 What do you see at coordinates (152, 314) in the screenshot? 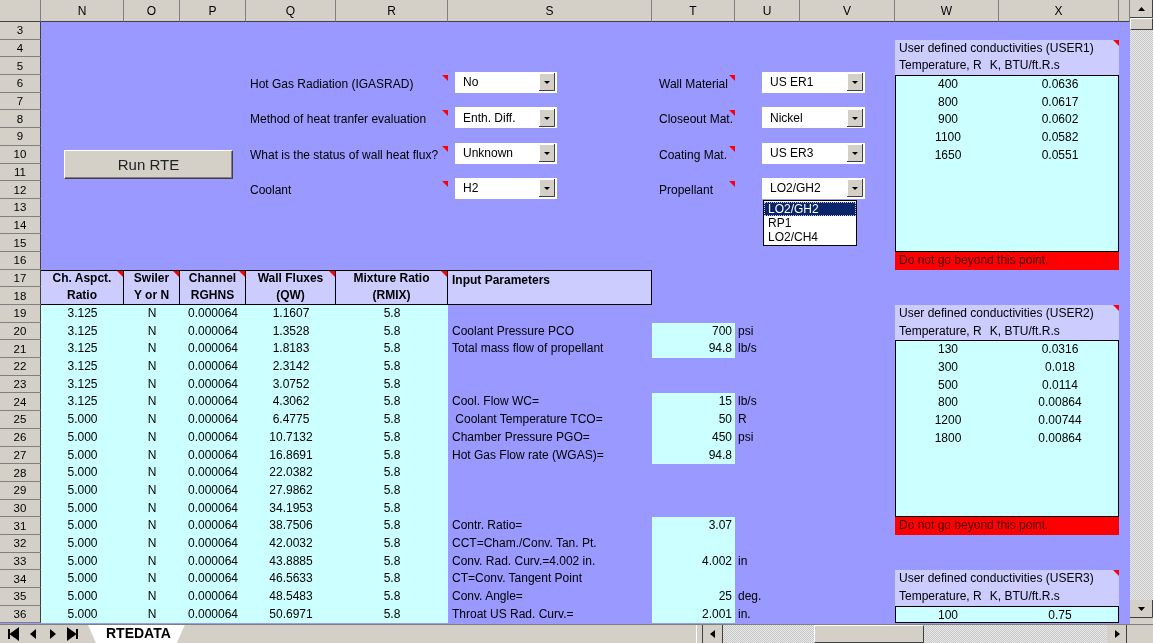
I see `table-cell: N` at bounding box center [152, 314].